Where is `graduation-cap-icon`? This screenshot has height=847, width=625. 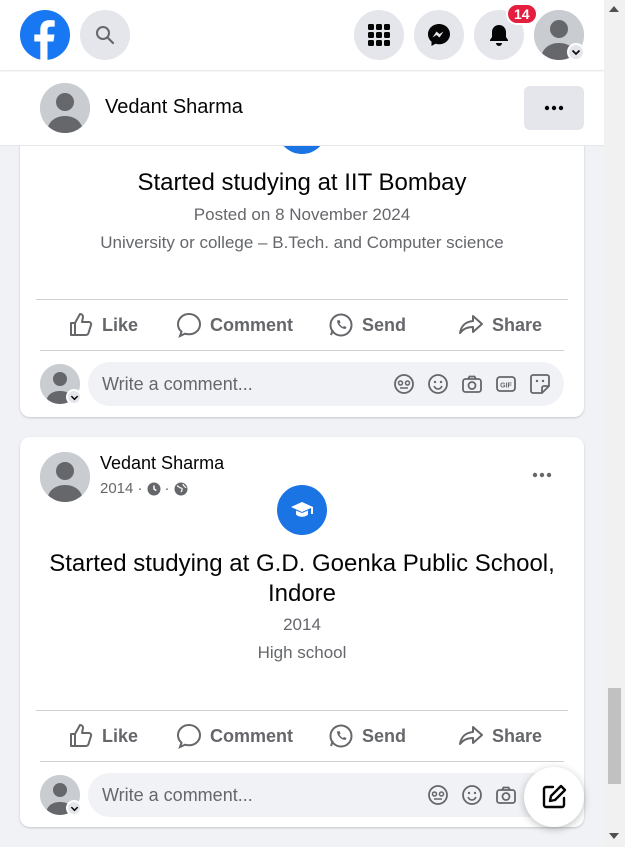
graduation-cap-icon is located at coordinates (302, 509).